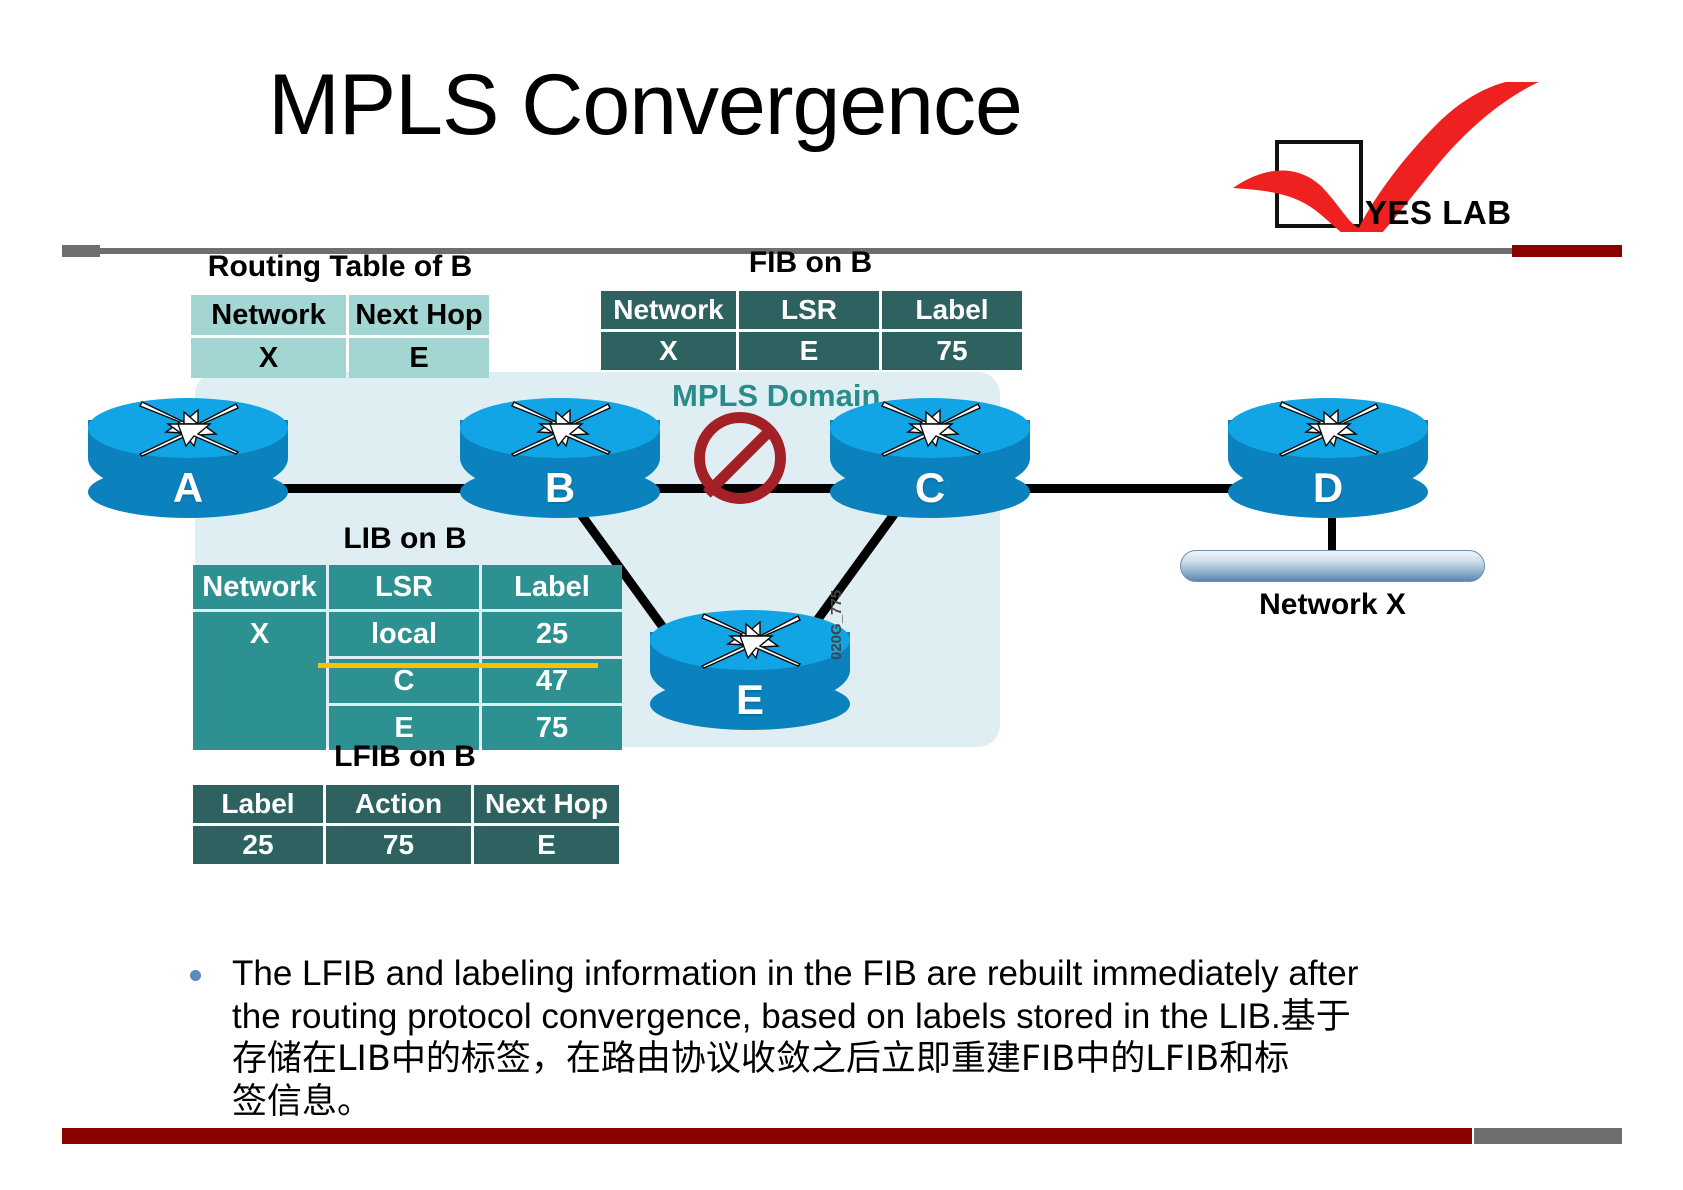  What do you see at coordinates (1328, 458) in the screenshot?
I see `router-d: D` at bounding box center [1328, 458].